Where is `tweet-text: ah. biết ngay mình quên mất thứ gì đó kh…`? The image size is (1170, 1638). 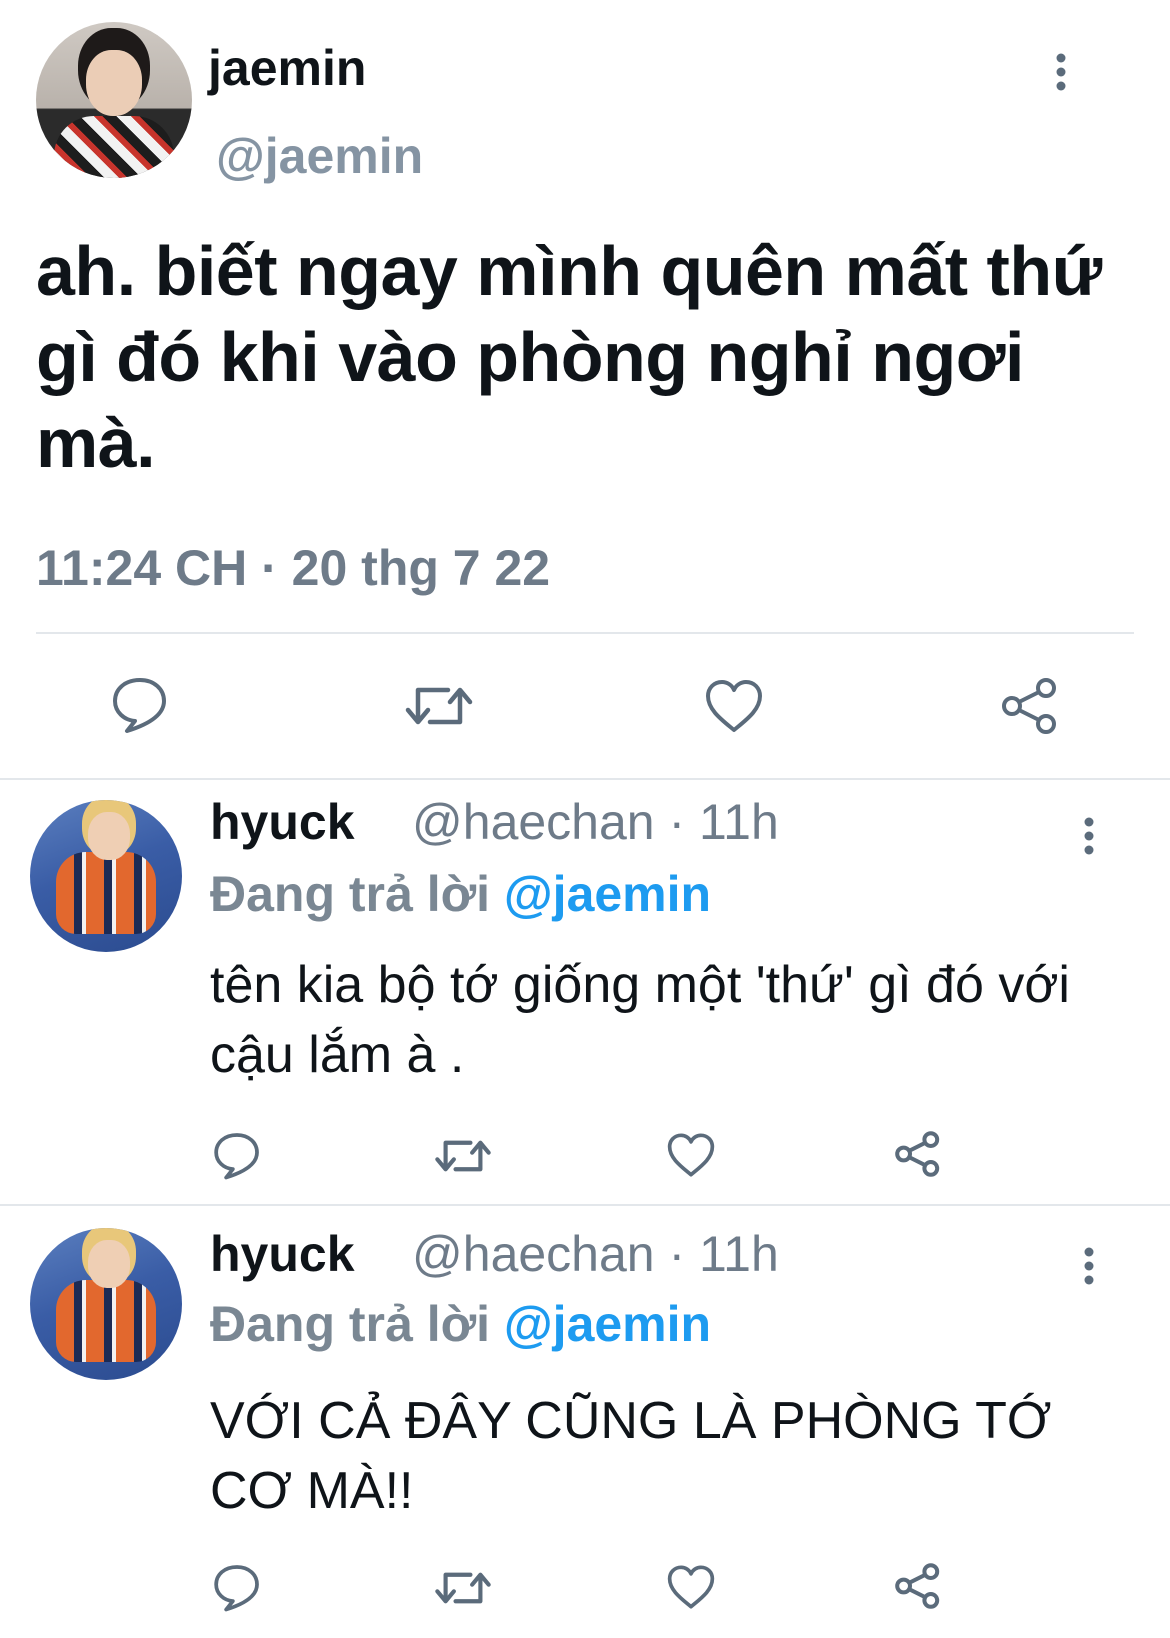 tweet-text: ah. biết ngay mình quên mất thứ gì đó kh… is located at coordinates (569, 357).